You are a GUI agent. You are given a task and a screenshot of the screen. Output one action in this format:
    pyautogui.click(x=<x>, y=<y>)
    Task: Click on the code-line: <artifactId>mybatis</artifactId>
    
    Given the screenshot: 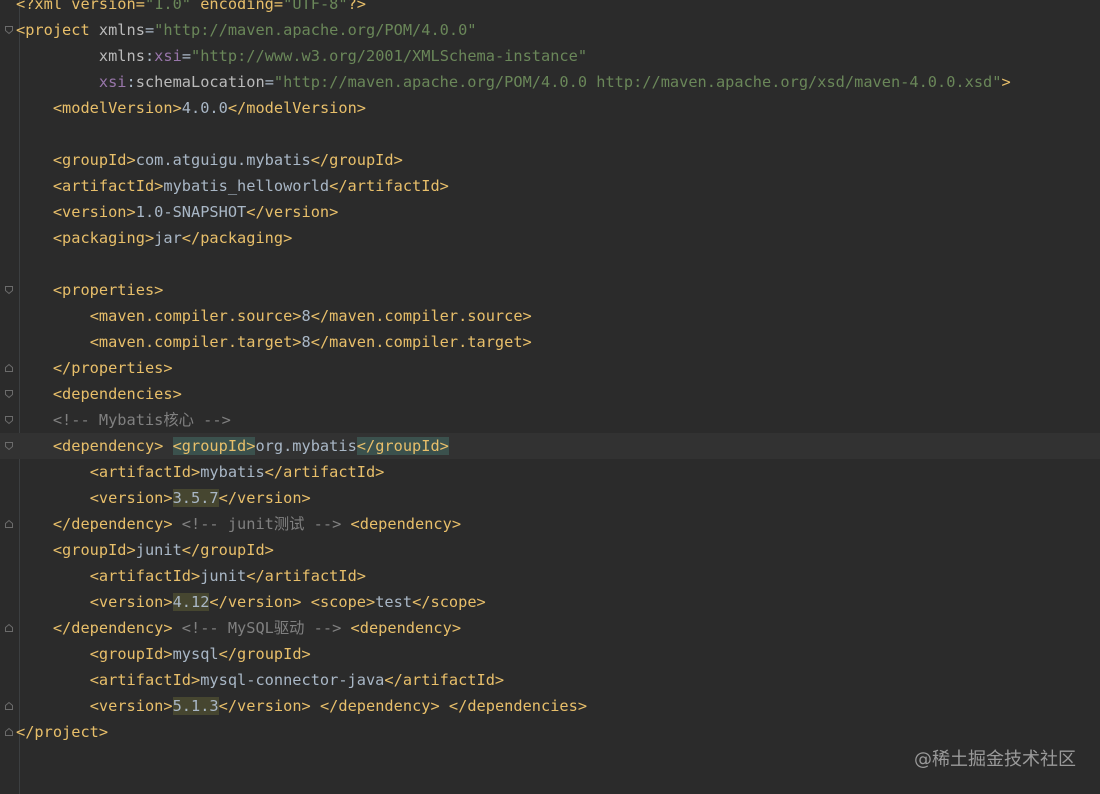 What is the action you would take?
    pyautogui.click(x=550, y=472)
    